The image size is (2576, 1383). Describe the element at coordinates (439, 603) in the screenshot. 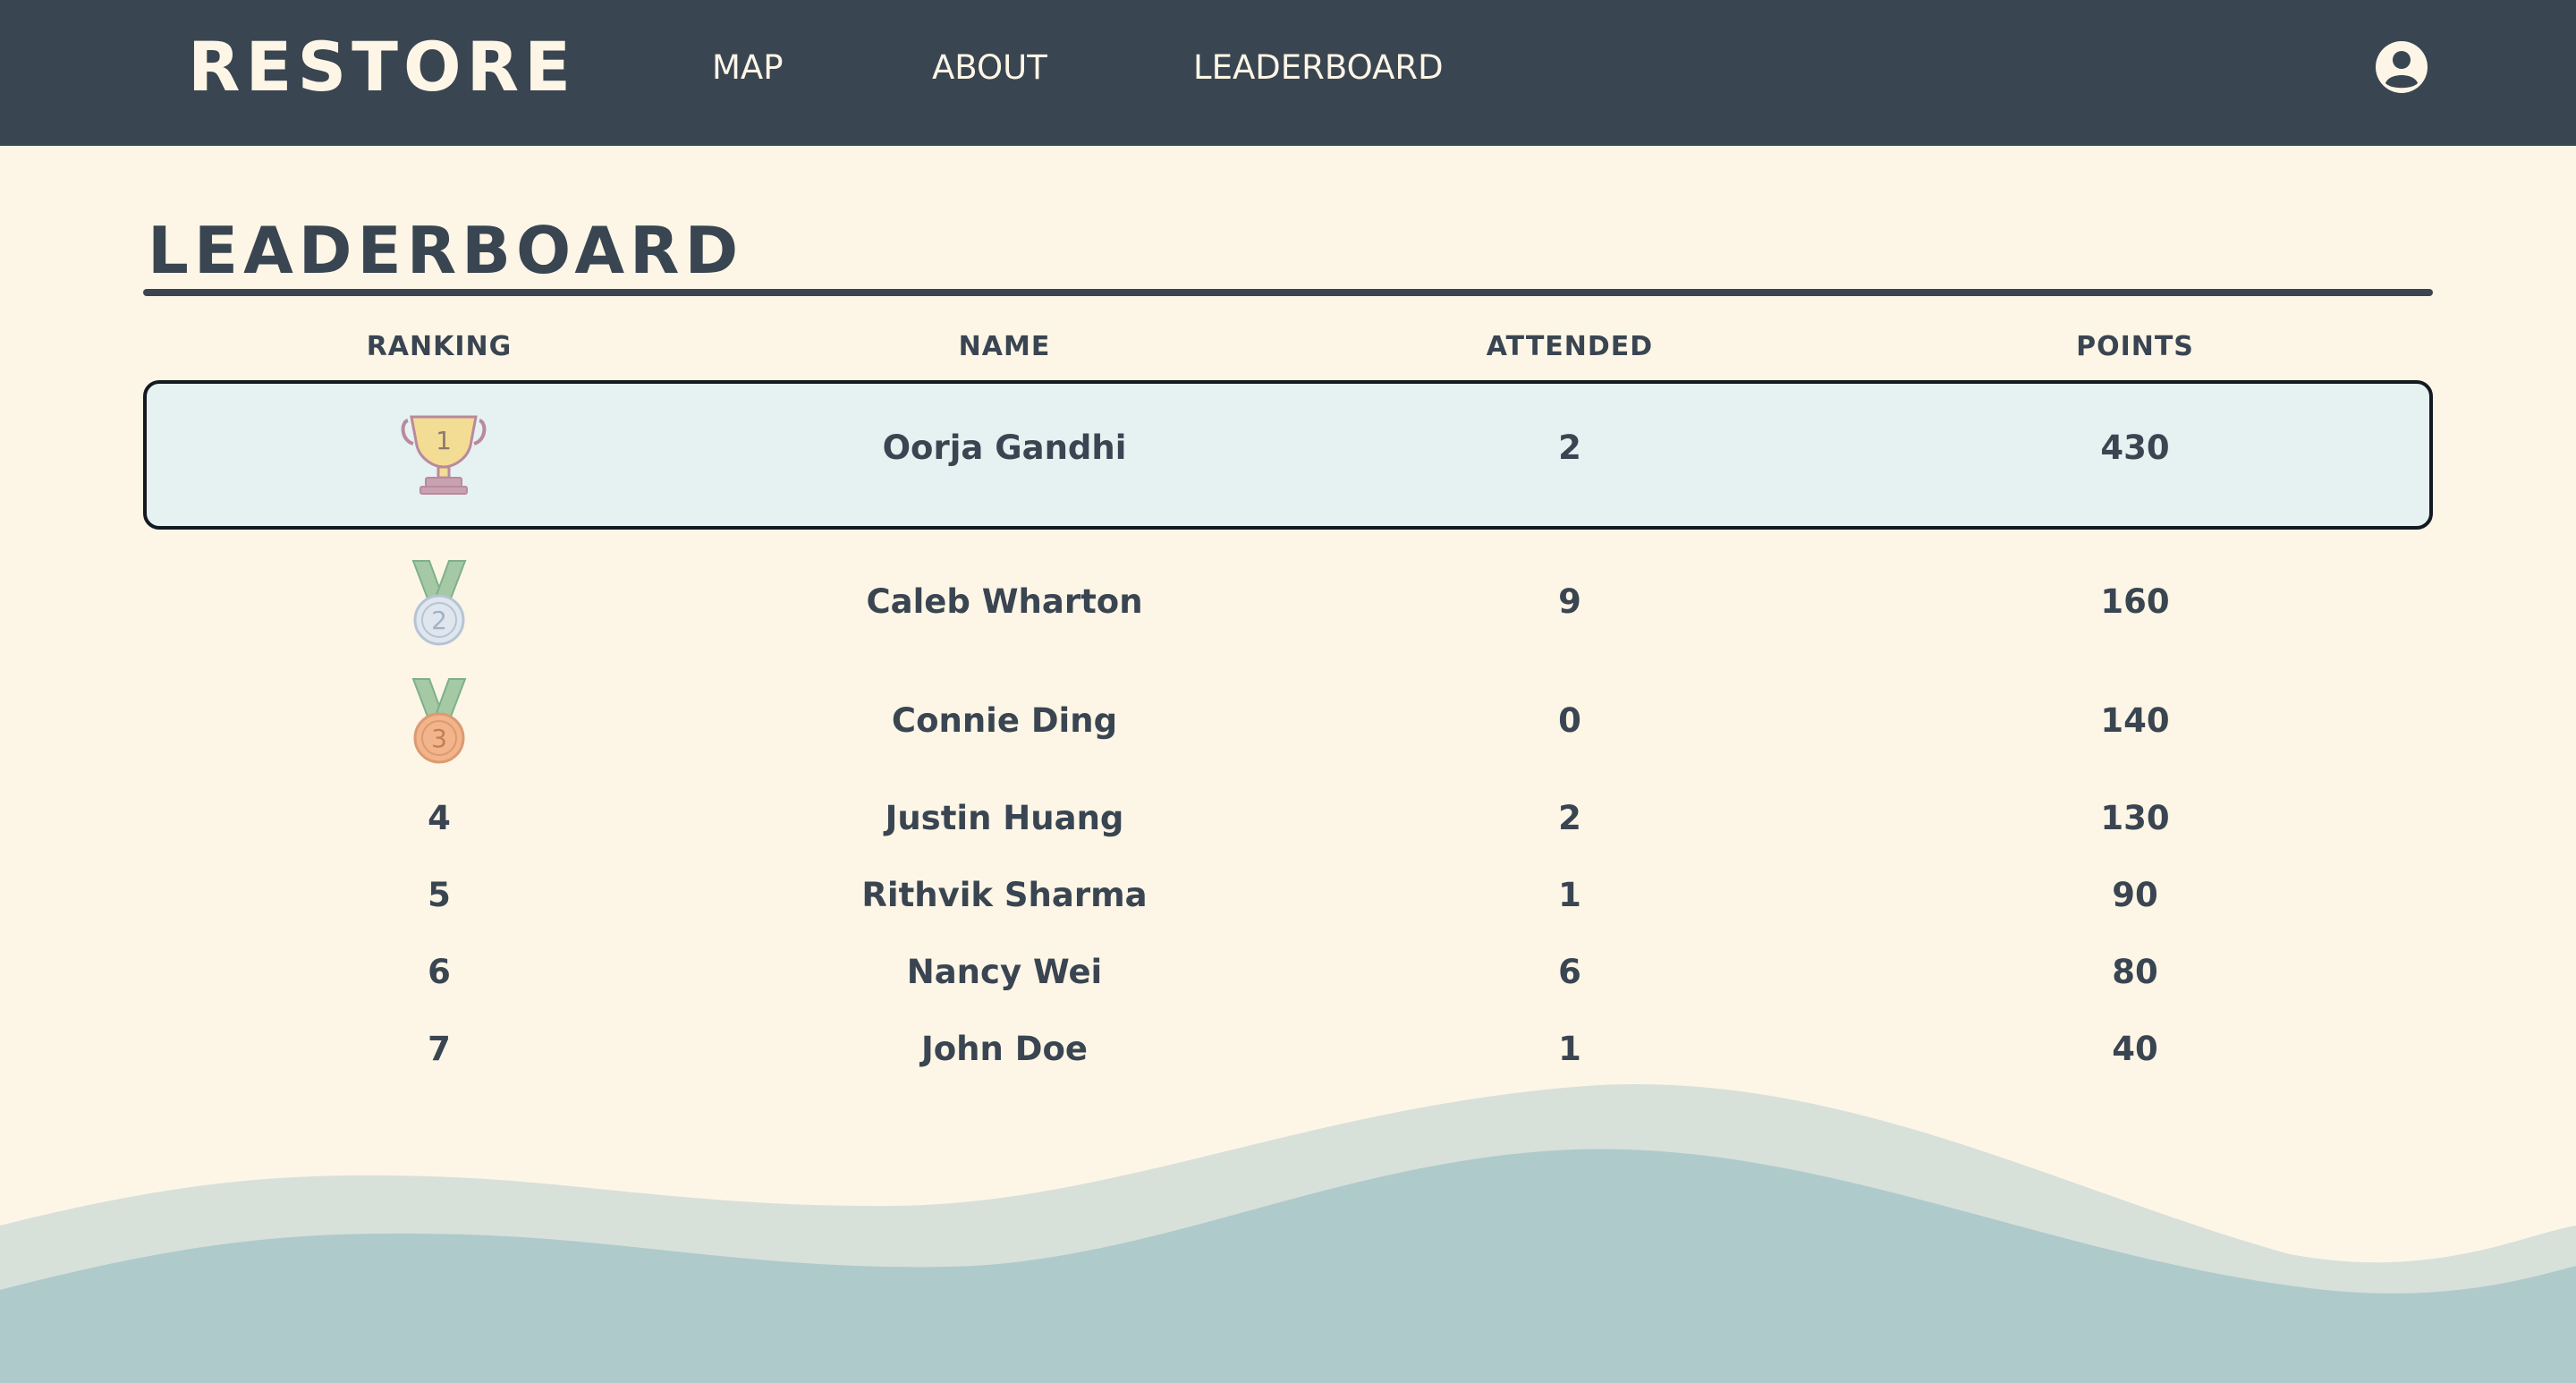

I see `silver-medal-icon: 2` at that location.